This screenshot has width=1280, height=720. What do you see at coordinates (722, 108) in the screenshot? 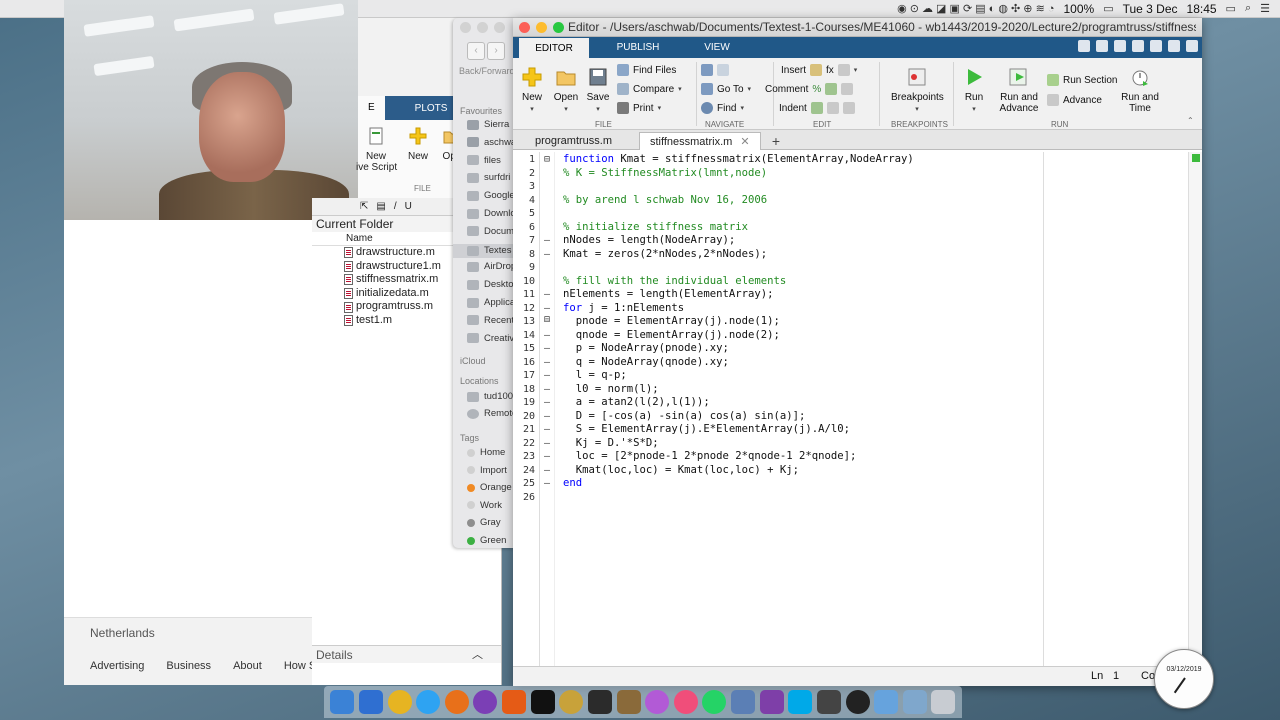
I see `find-button: Find ▾` at bounding box center [722, 108].